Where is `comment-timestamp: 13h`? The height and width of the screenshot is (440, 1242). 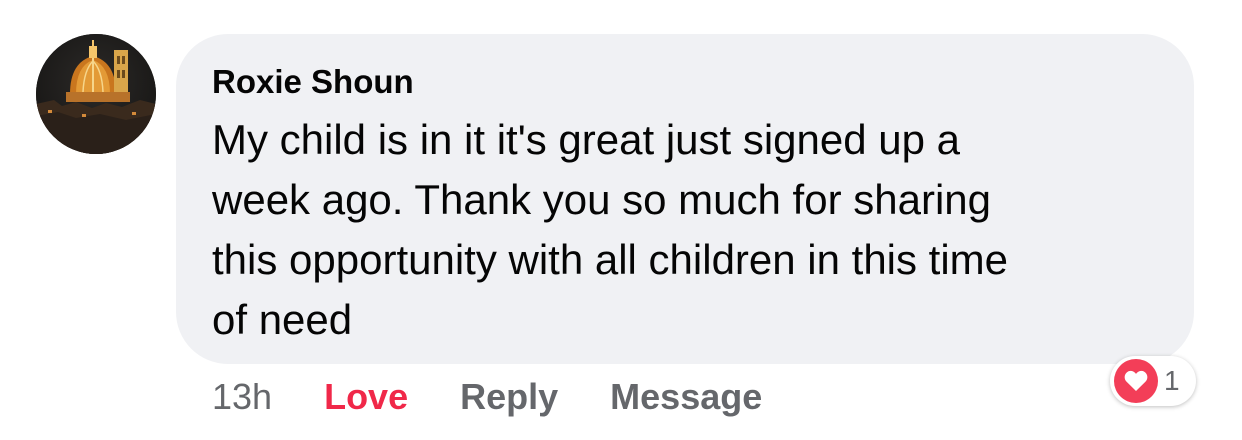
comment-timestamp: 13h is located at coordinates (242, 397).